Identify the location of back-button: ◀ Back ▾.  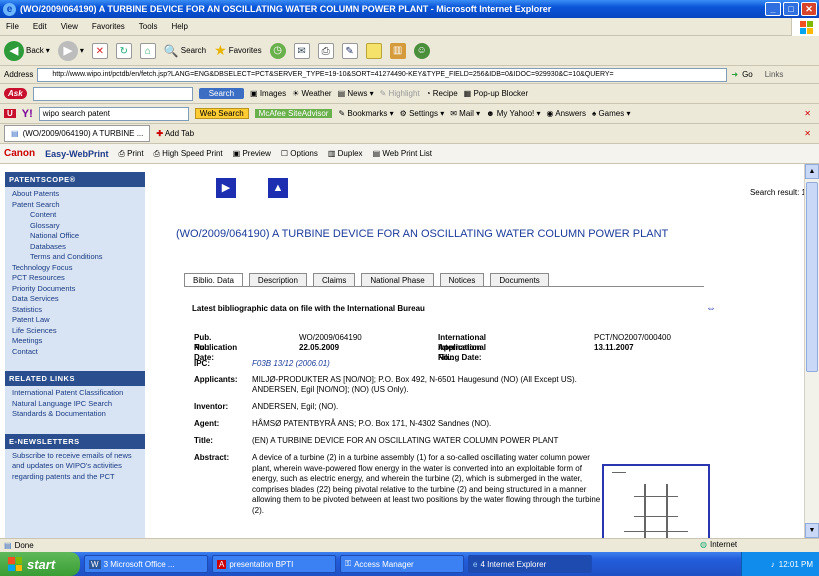
(27, 50).